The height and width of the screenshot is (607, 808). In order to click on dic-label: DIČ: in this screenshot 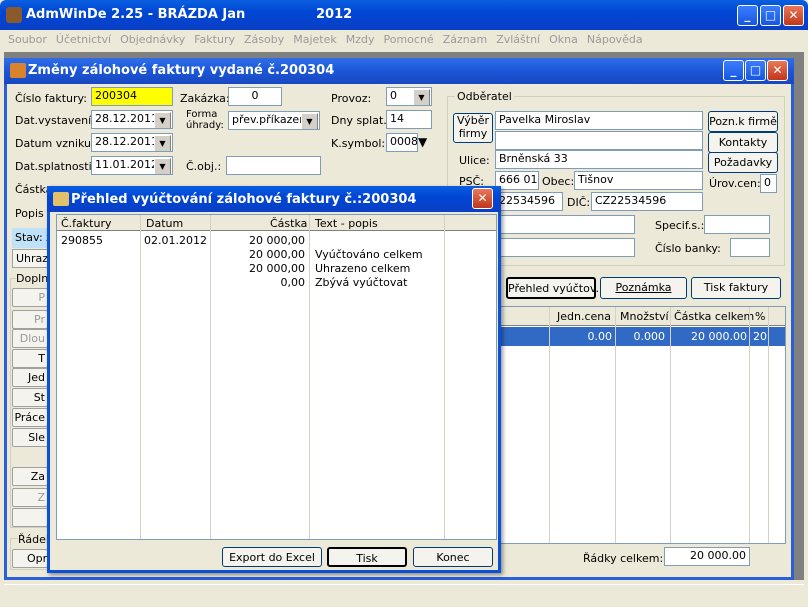, I will do `click(579, 202)`.